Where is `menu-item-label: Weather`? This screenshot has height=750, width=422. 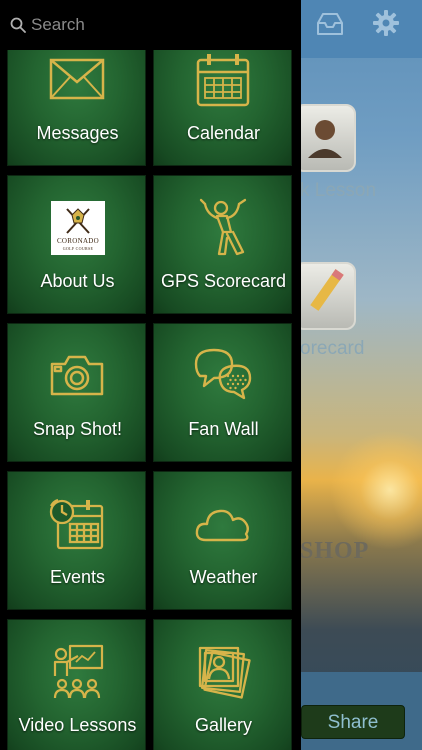
menu-item-label: Weather is located at coordinates (223, 577).